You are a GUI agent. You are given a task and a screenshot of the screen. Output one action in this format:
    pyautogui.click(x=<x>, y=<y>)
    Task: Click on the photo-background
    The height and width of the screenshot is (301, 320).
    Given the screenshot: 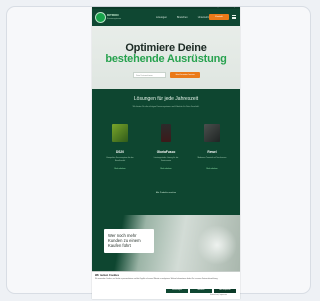 What is the action you would take?
    pyautogui.click(x=217, y=245)
    